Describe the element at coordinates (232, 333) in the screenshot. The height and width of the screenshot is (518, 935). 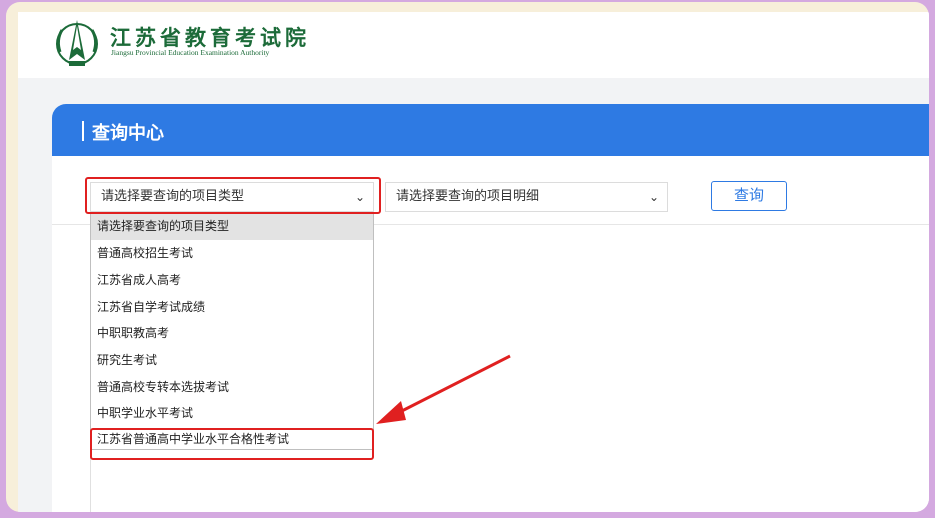
I see `dropdown-option: 中职职教高考` at that location.